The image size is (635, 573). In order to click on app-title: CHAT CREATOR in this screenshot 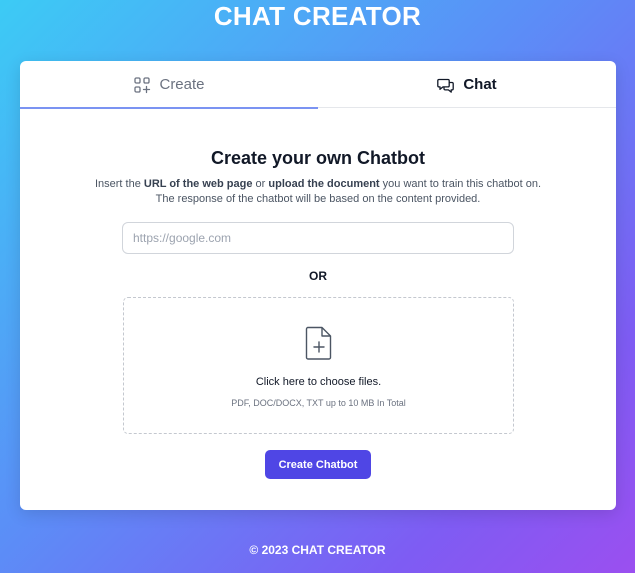, I will do `click(317, 16)`.